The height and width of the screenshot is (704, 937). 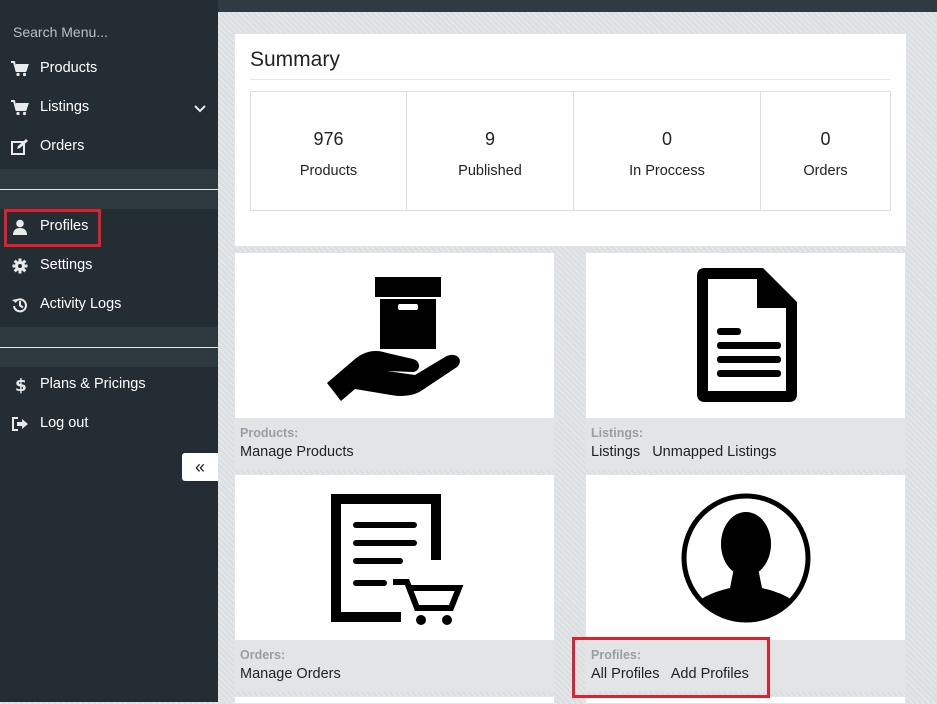 I want to click on sidebar-item-activity-logs: Activity Logs, so click(x=109, y=305).